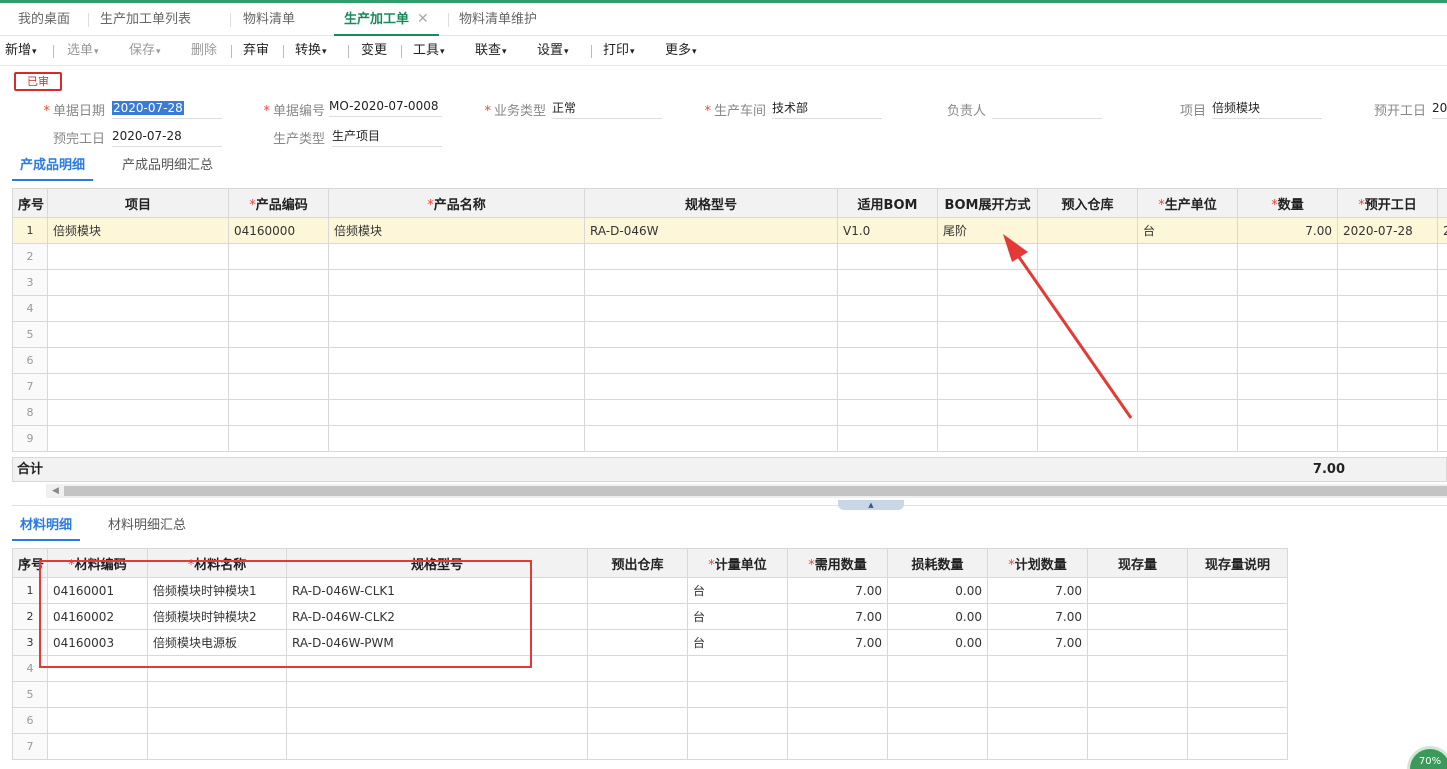 The width and height of the screenshot is (1447, 769). What do you see at coordinates (553, 51) in the screenshot?
I see `settings-button: 设置▾` at bounding box center [553, 51].